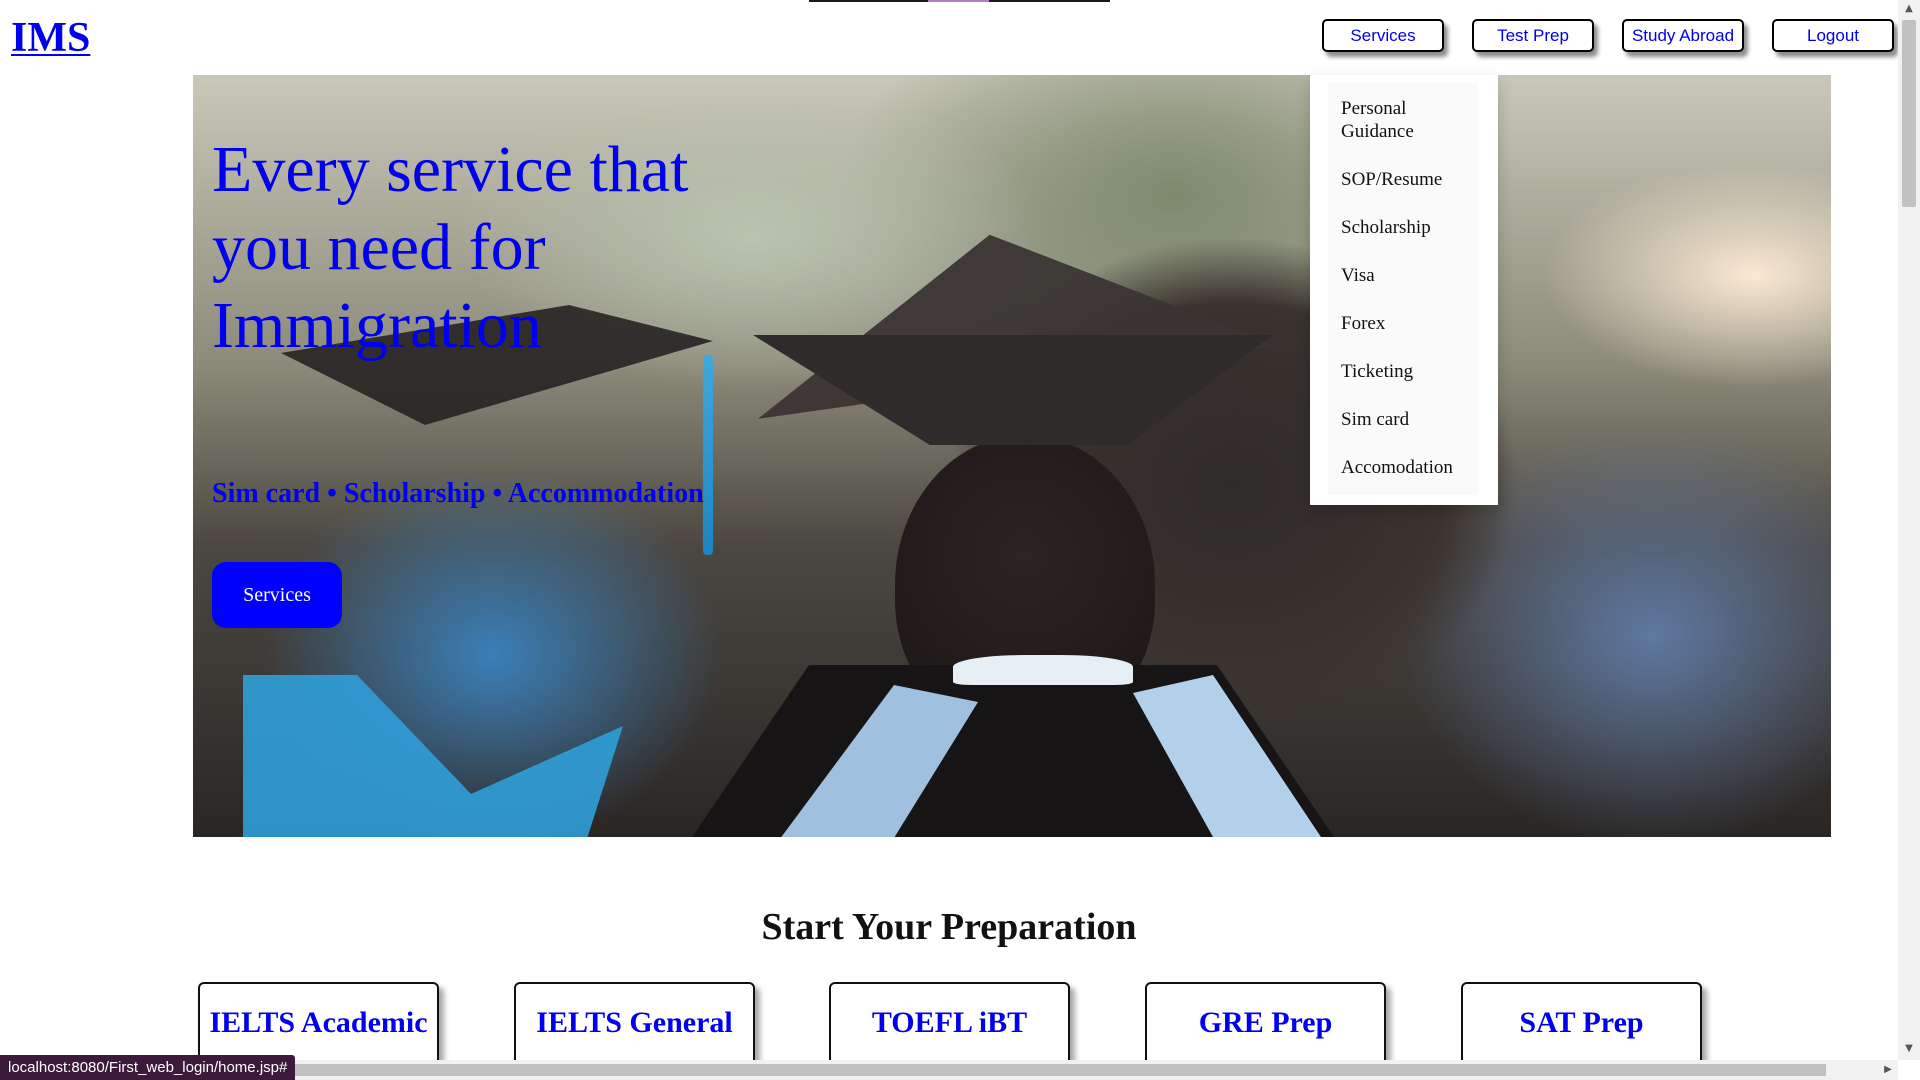 This screenshot has height=1080, width=1920. Describe the element at coordinates (1909, 1049) in the screenshot. I see `triangle-down-icon: ▼` at that location.